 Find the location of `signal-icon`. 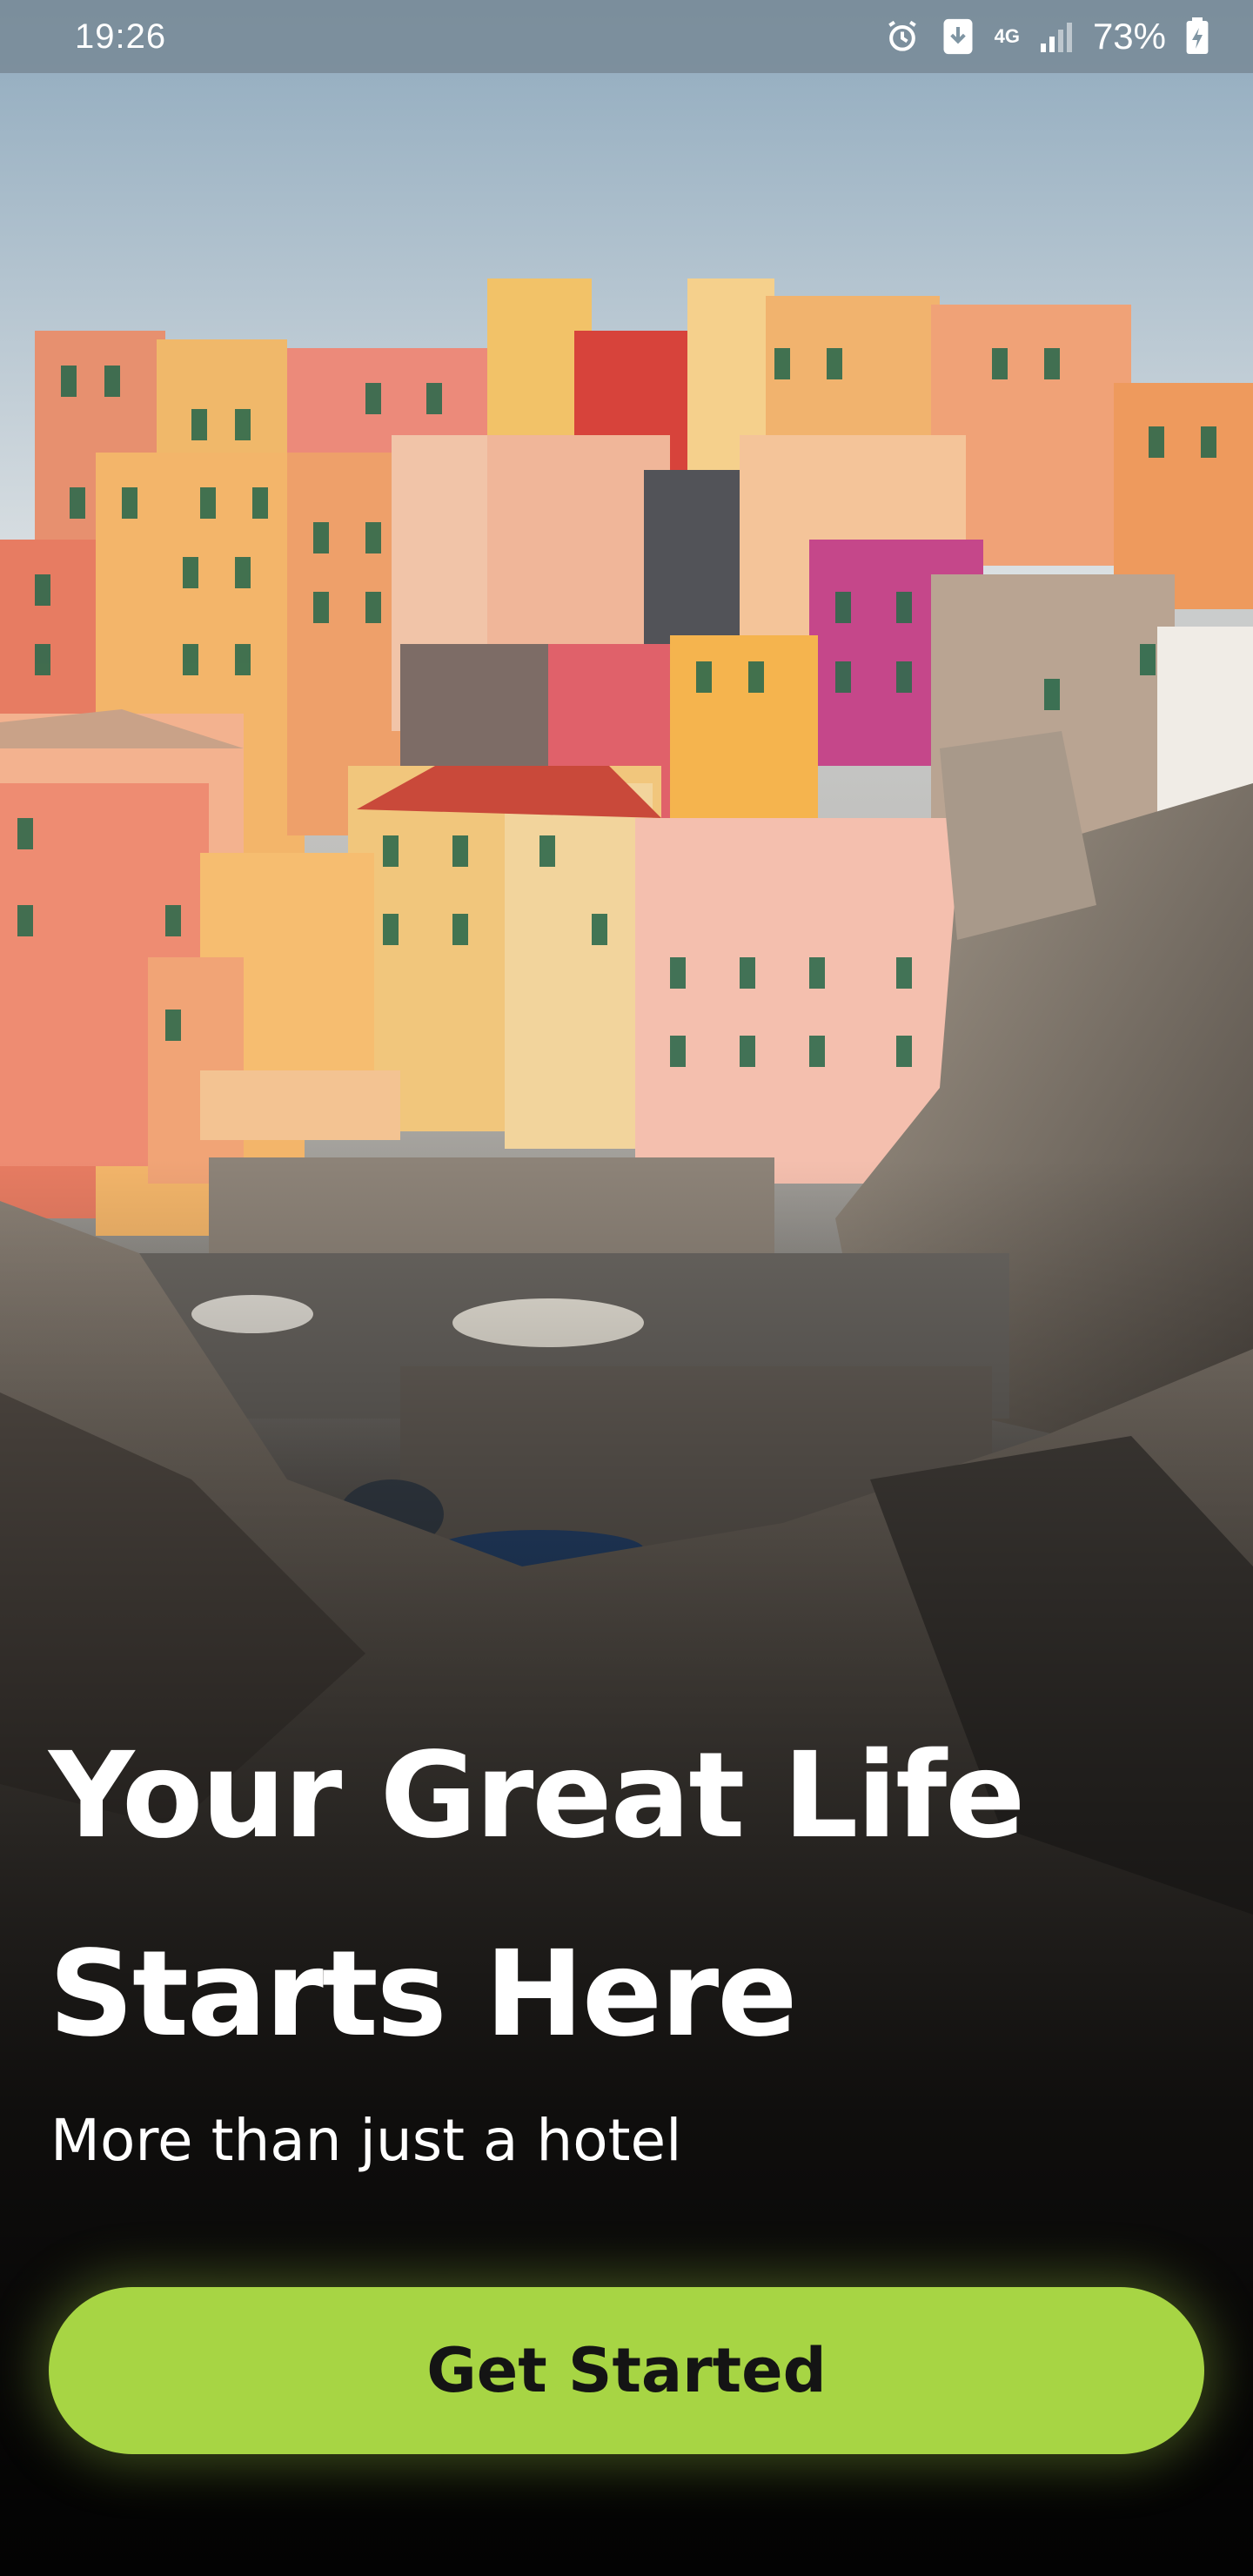

signal-icon is located at coordinates (1056, 37).